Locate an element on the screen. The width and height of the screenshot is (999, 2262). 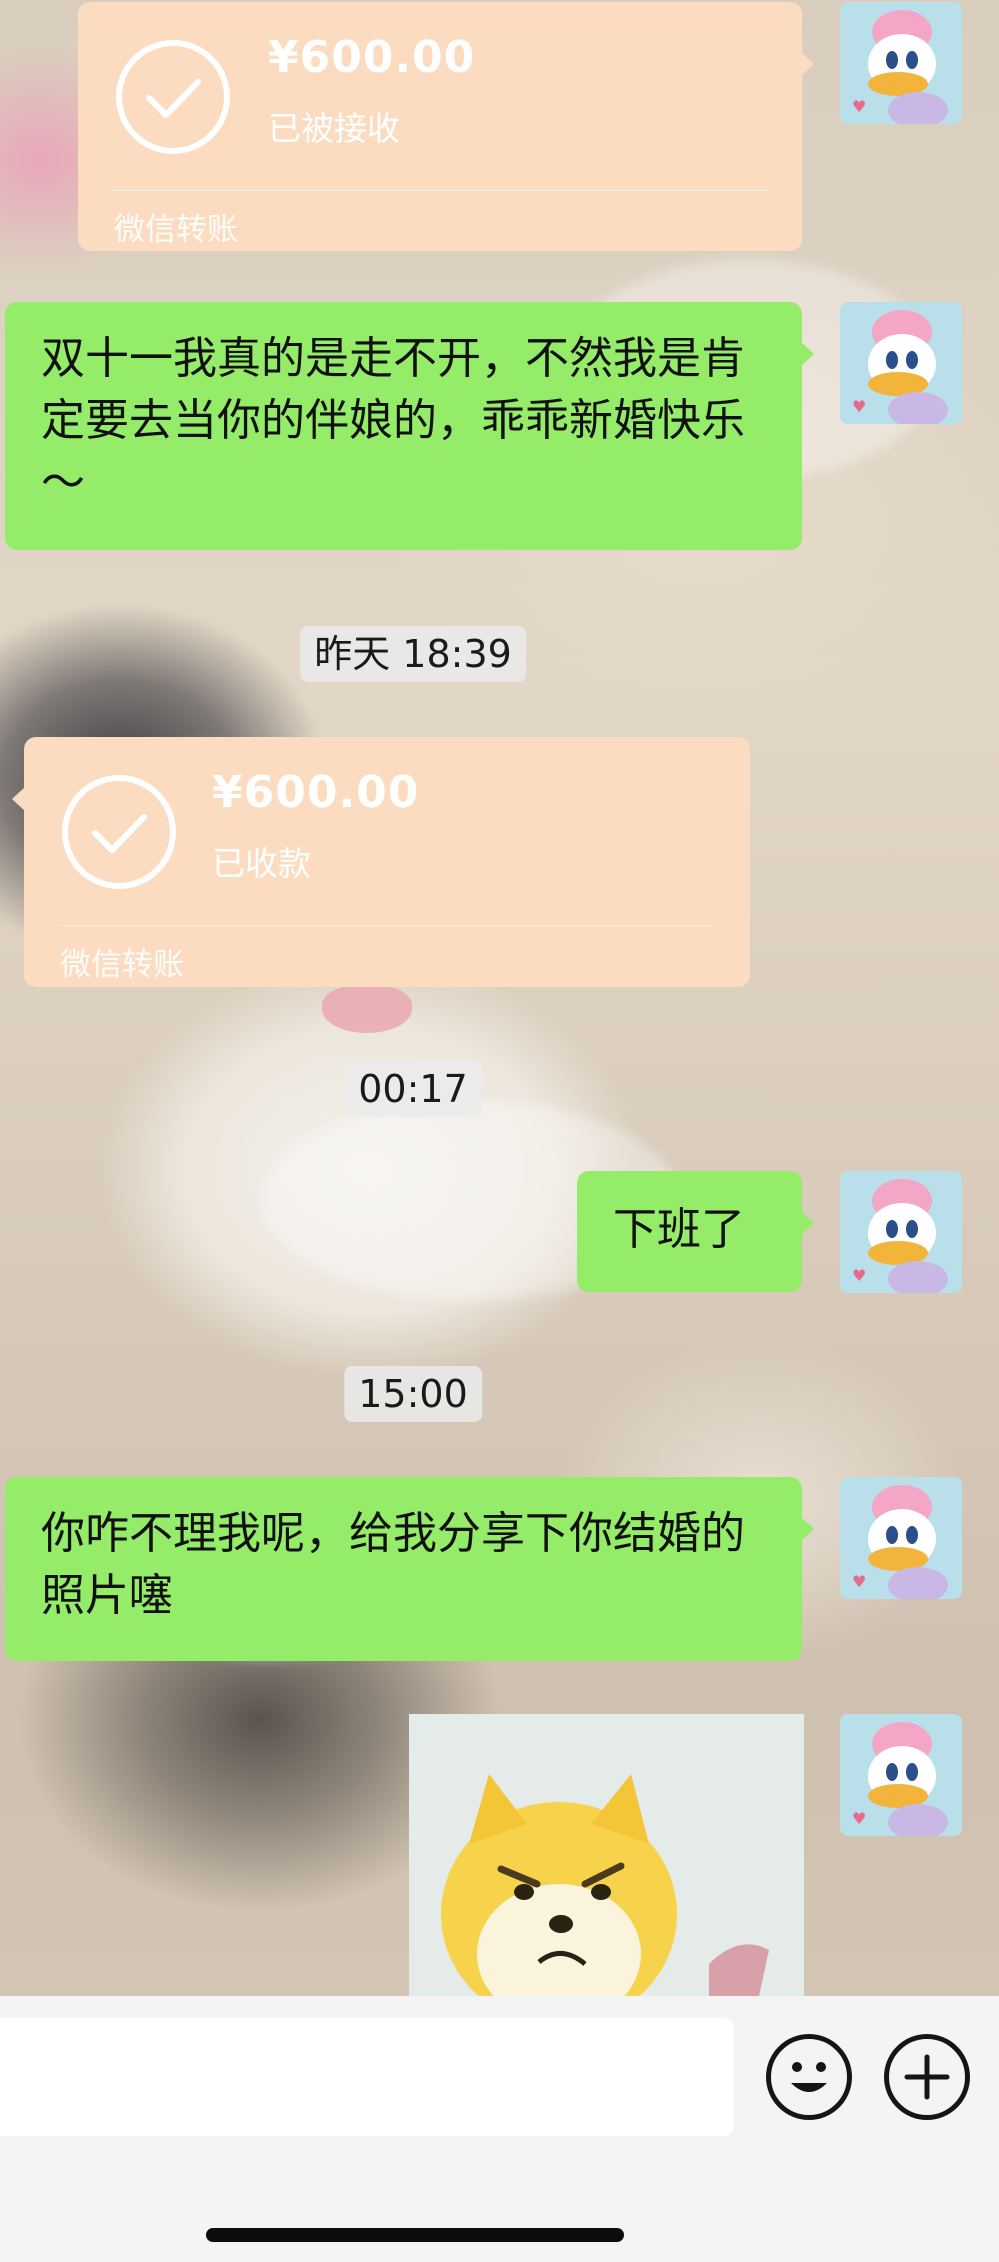
plus-circle-icon is located at coordinates (927, 2077).